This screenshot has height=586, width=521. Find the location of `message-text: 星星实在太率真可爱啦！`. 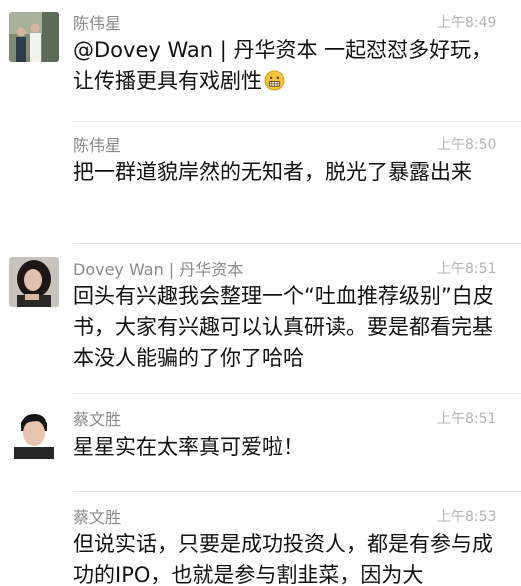

message-text: 星星实在太率真可爱啦！ is located at coordinates (293, 447).